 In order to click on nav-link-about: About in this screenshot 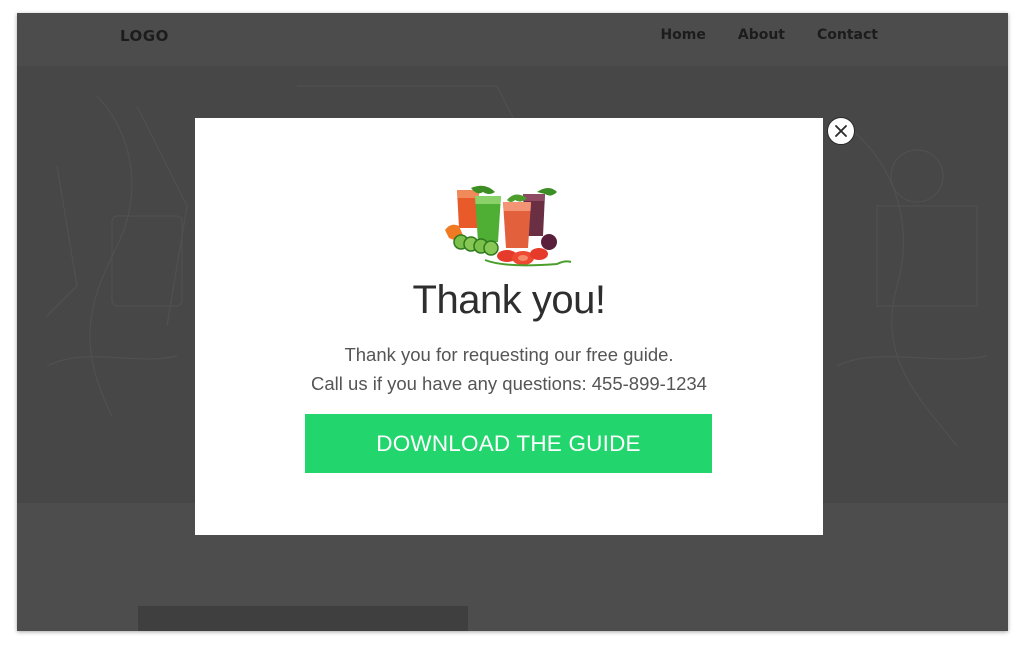, I will do `click(761, 35)`.